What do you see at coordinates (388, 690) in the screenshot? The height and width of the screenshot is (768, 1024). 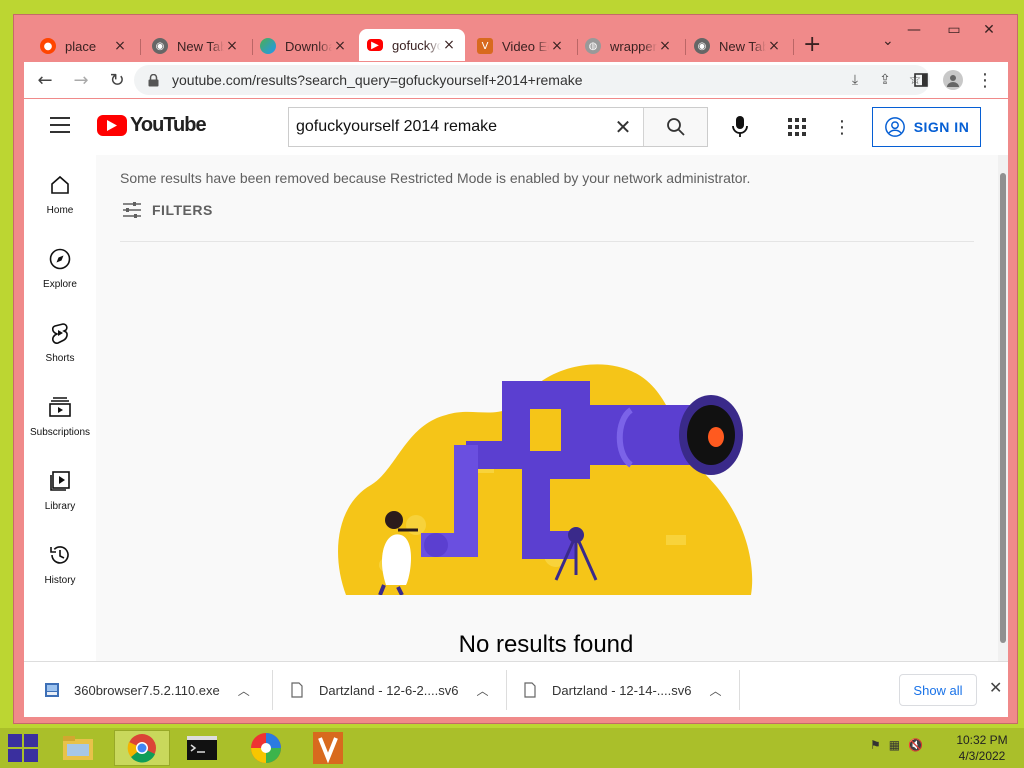 I see `download-item: Dartzland - 12-6-2....sv6 ︿` at bounding box center [388, 690].